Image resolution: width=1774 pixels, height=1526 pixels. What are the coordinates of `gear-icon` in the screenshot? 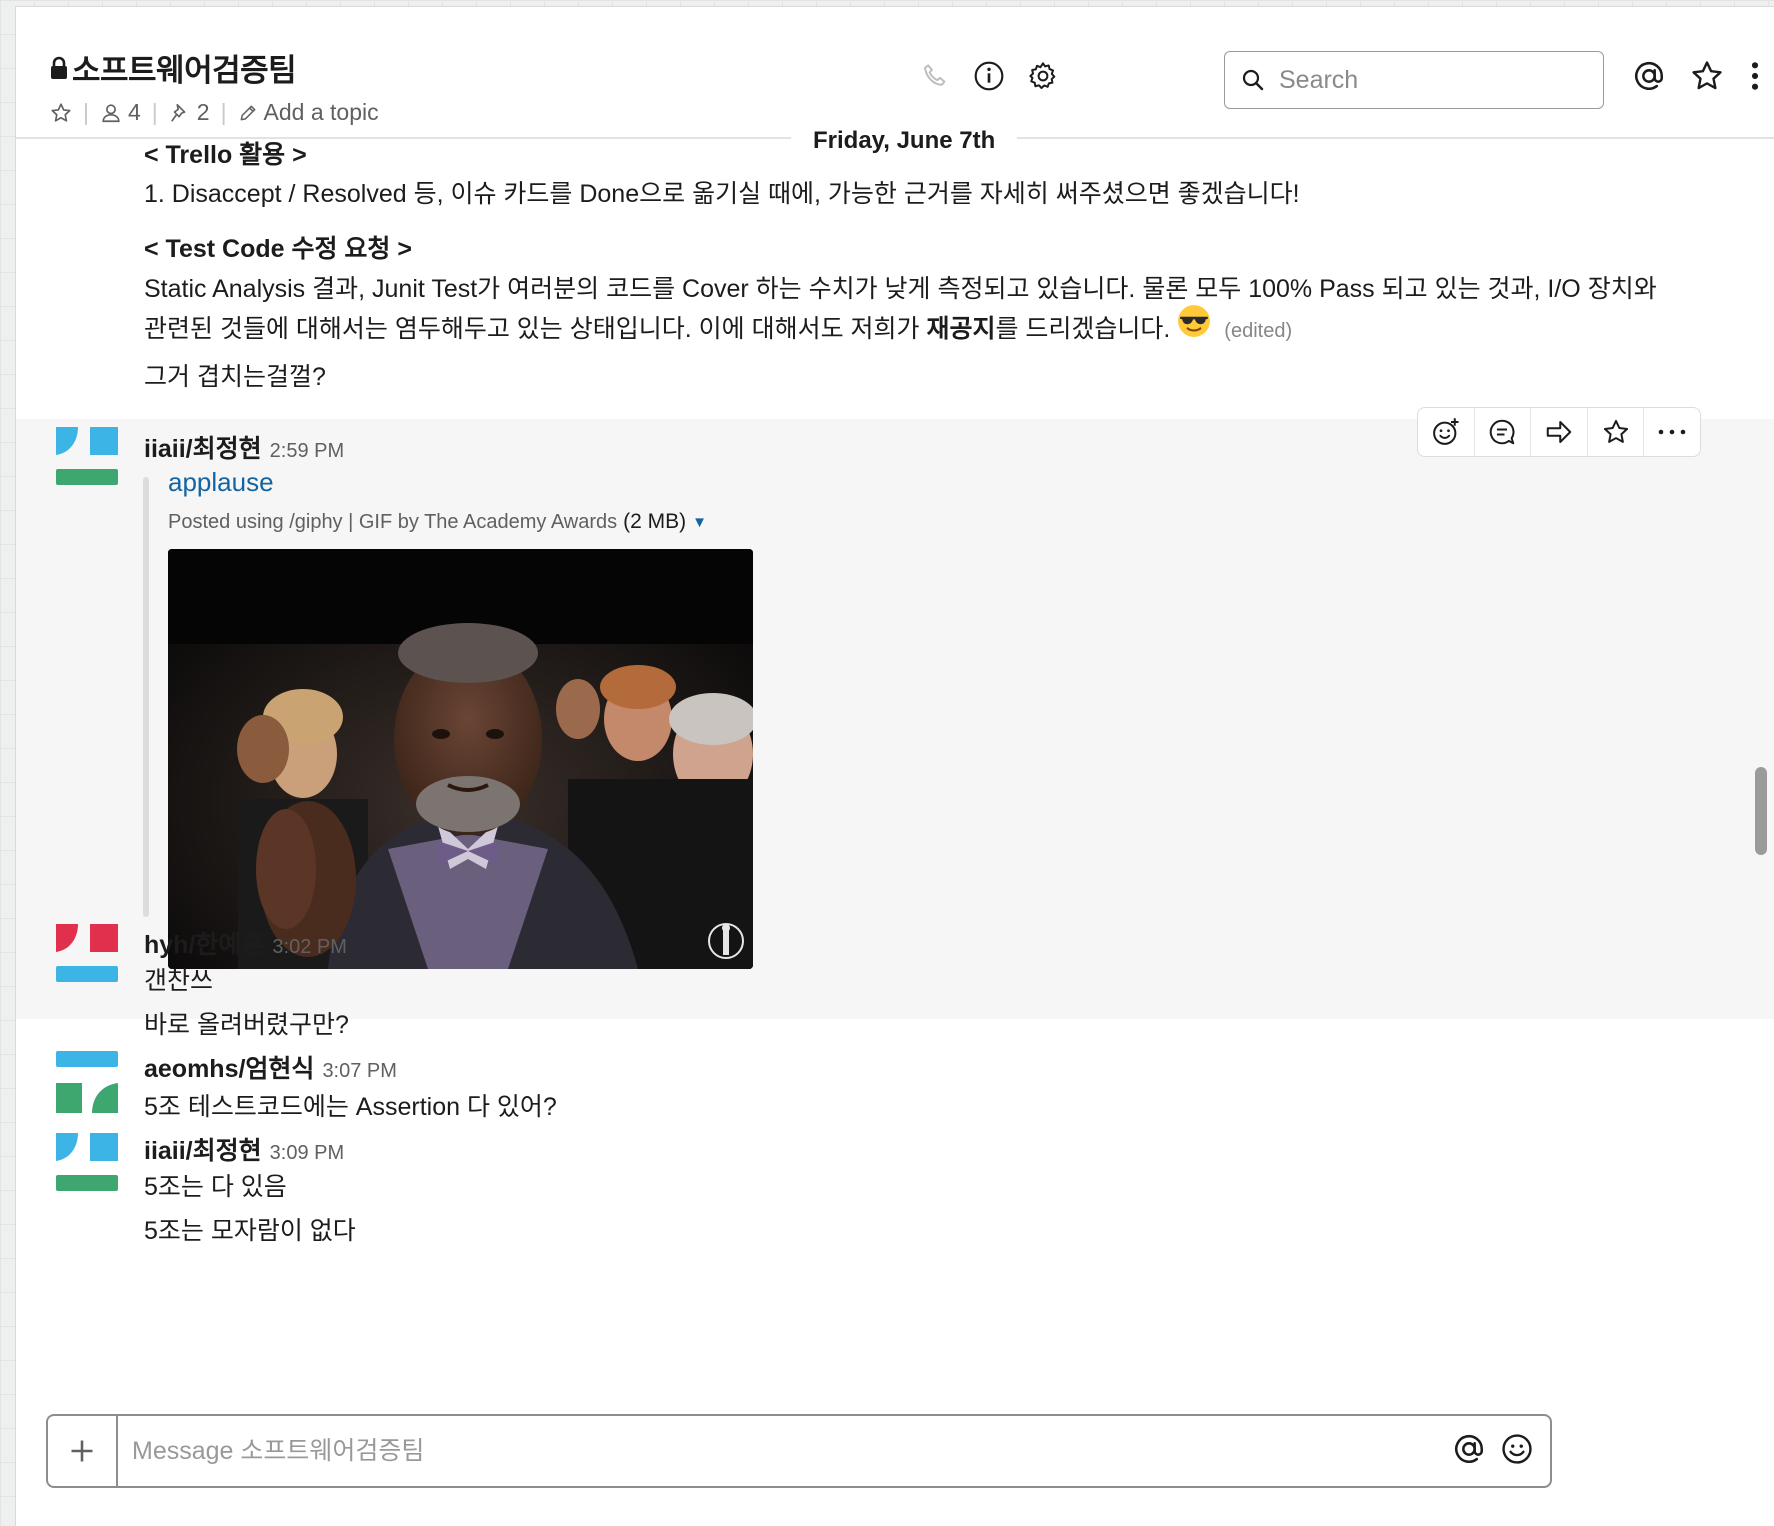 It's located at (1042, 75).